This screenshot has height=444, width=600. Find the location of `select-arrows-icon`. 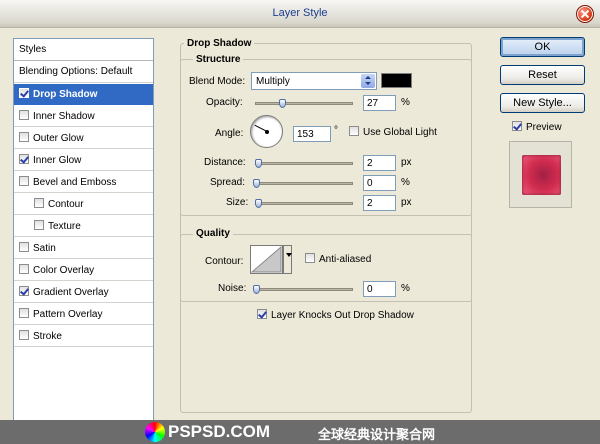

select-arrows-icon is located at coordinates (368, 81).